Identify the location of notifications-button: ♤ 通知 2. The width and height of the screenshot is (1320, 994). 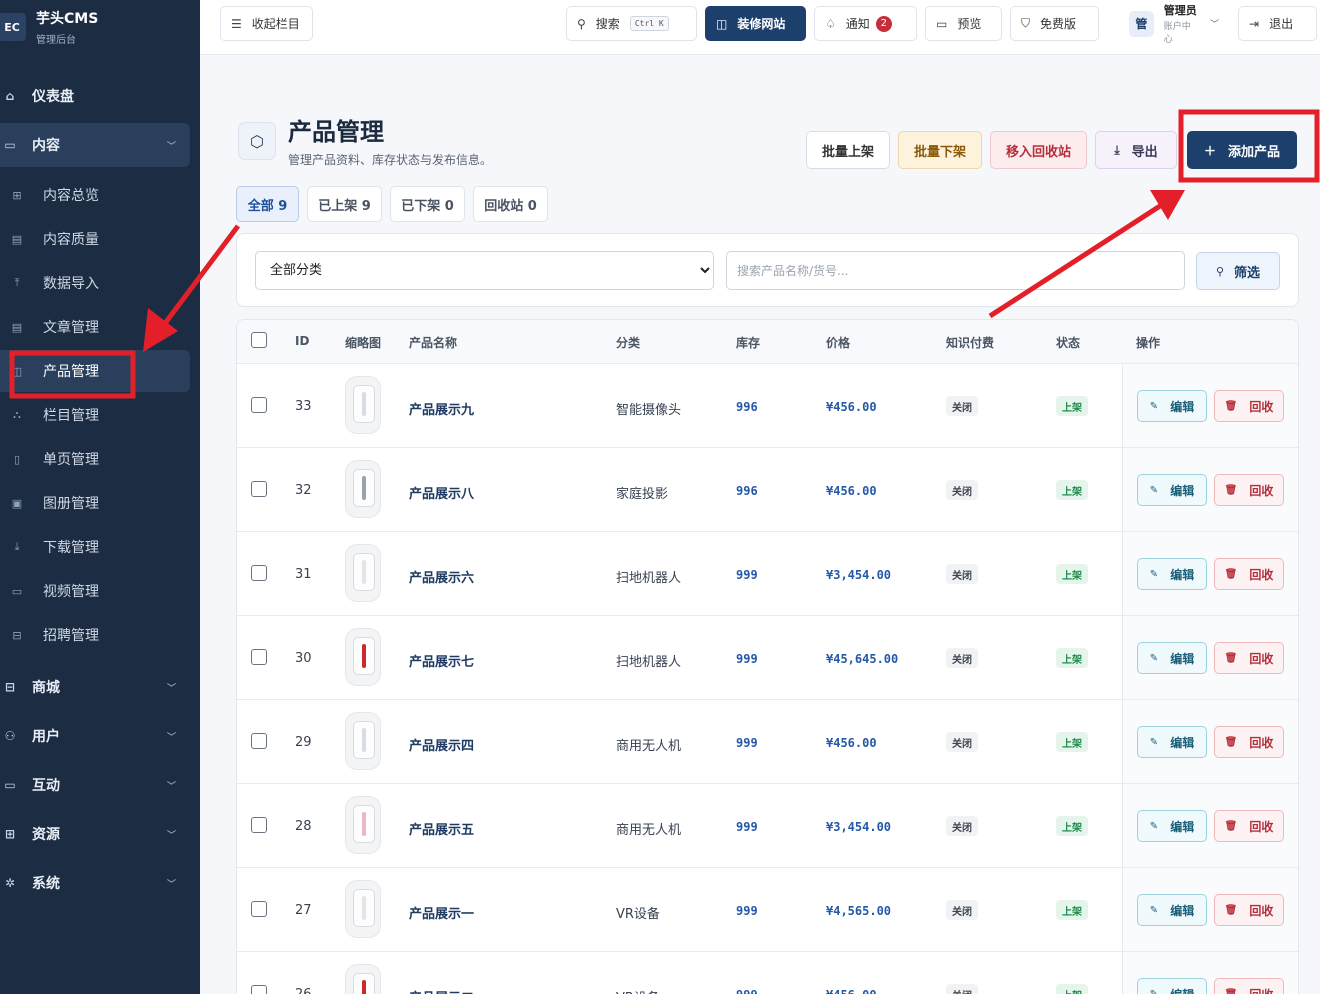
(865, 23).